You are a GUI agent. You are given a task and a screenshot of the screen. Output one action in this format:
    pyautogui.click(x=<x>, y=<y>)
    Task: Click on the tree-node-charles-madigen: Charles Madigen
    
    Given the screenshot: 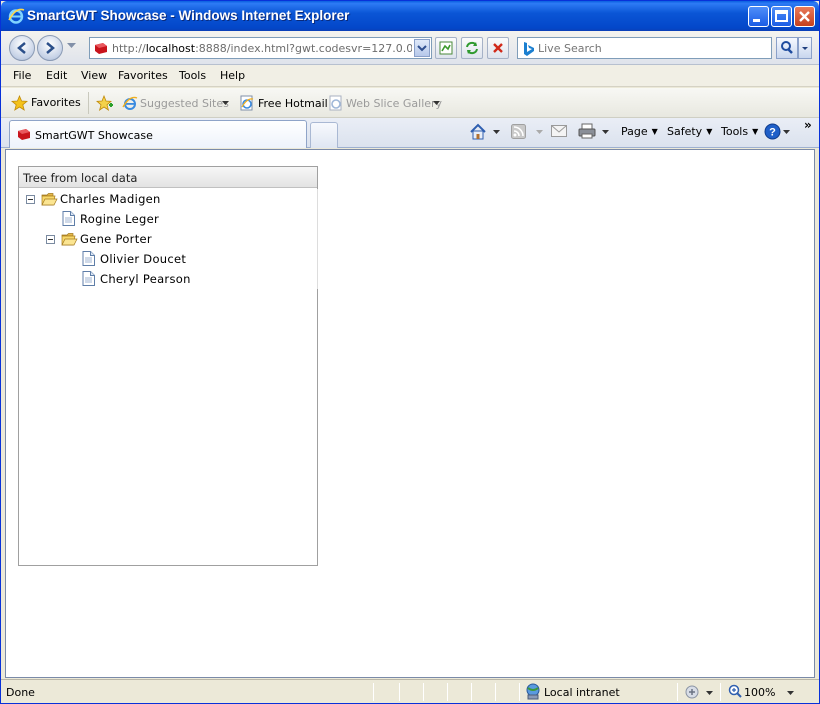 What is the action you would take?
    pyautogui.click(x=168, y=199)
    